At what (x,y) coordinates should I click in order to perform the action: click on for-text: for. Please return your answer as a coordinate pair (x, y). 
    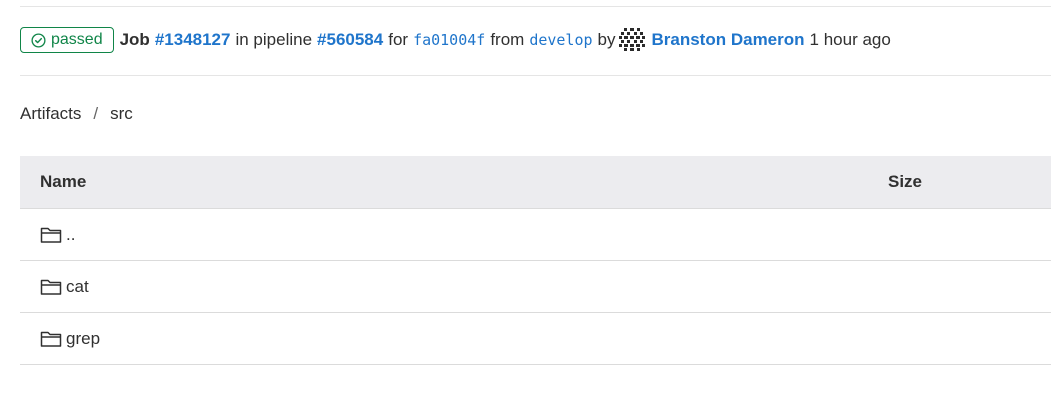
    Looking at the image, I should click on (398, 39).